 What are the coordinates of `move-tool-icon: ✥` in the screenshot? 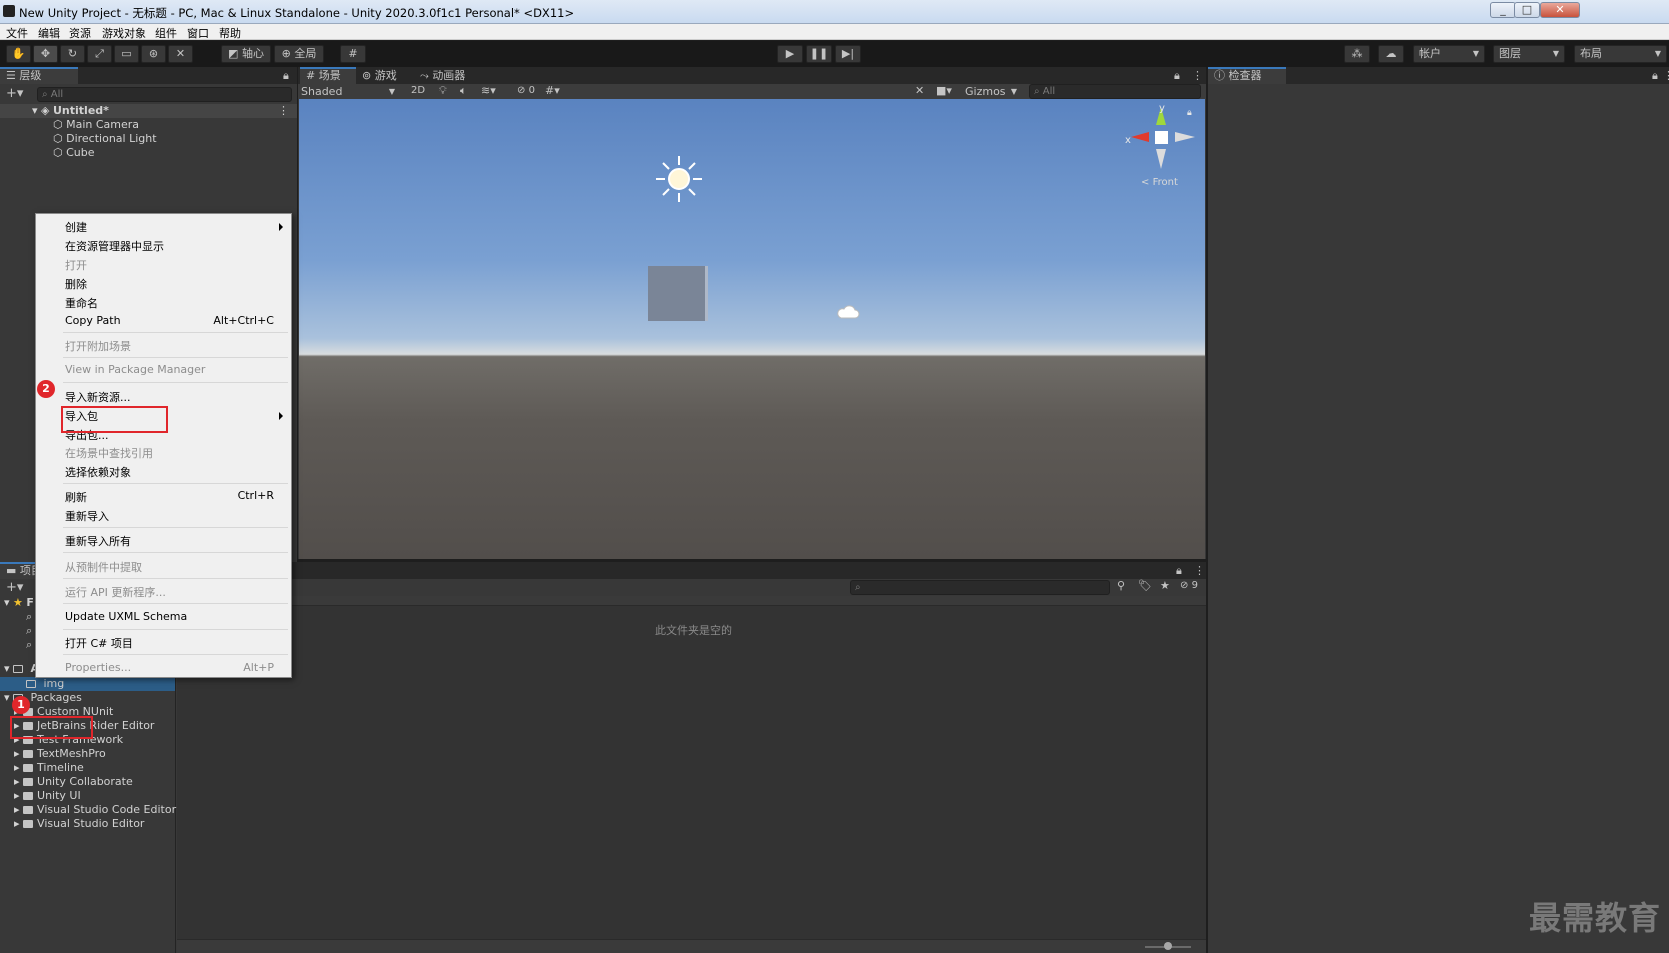 It's located at (45, 54).